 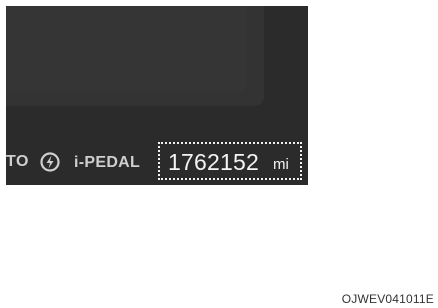 I want to click on ipedal-label: i-PEDAL, so click(x=107, y=162).